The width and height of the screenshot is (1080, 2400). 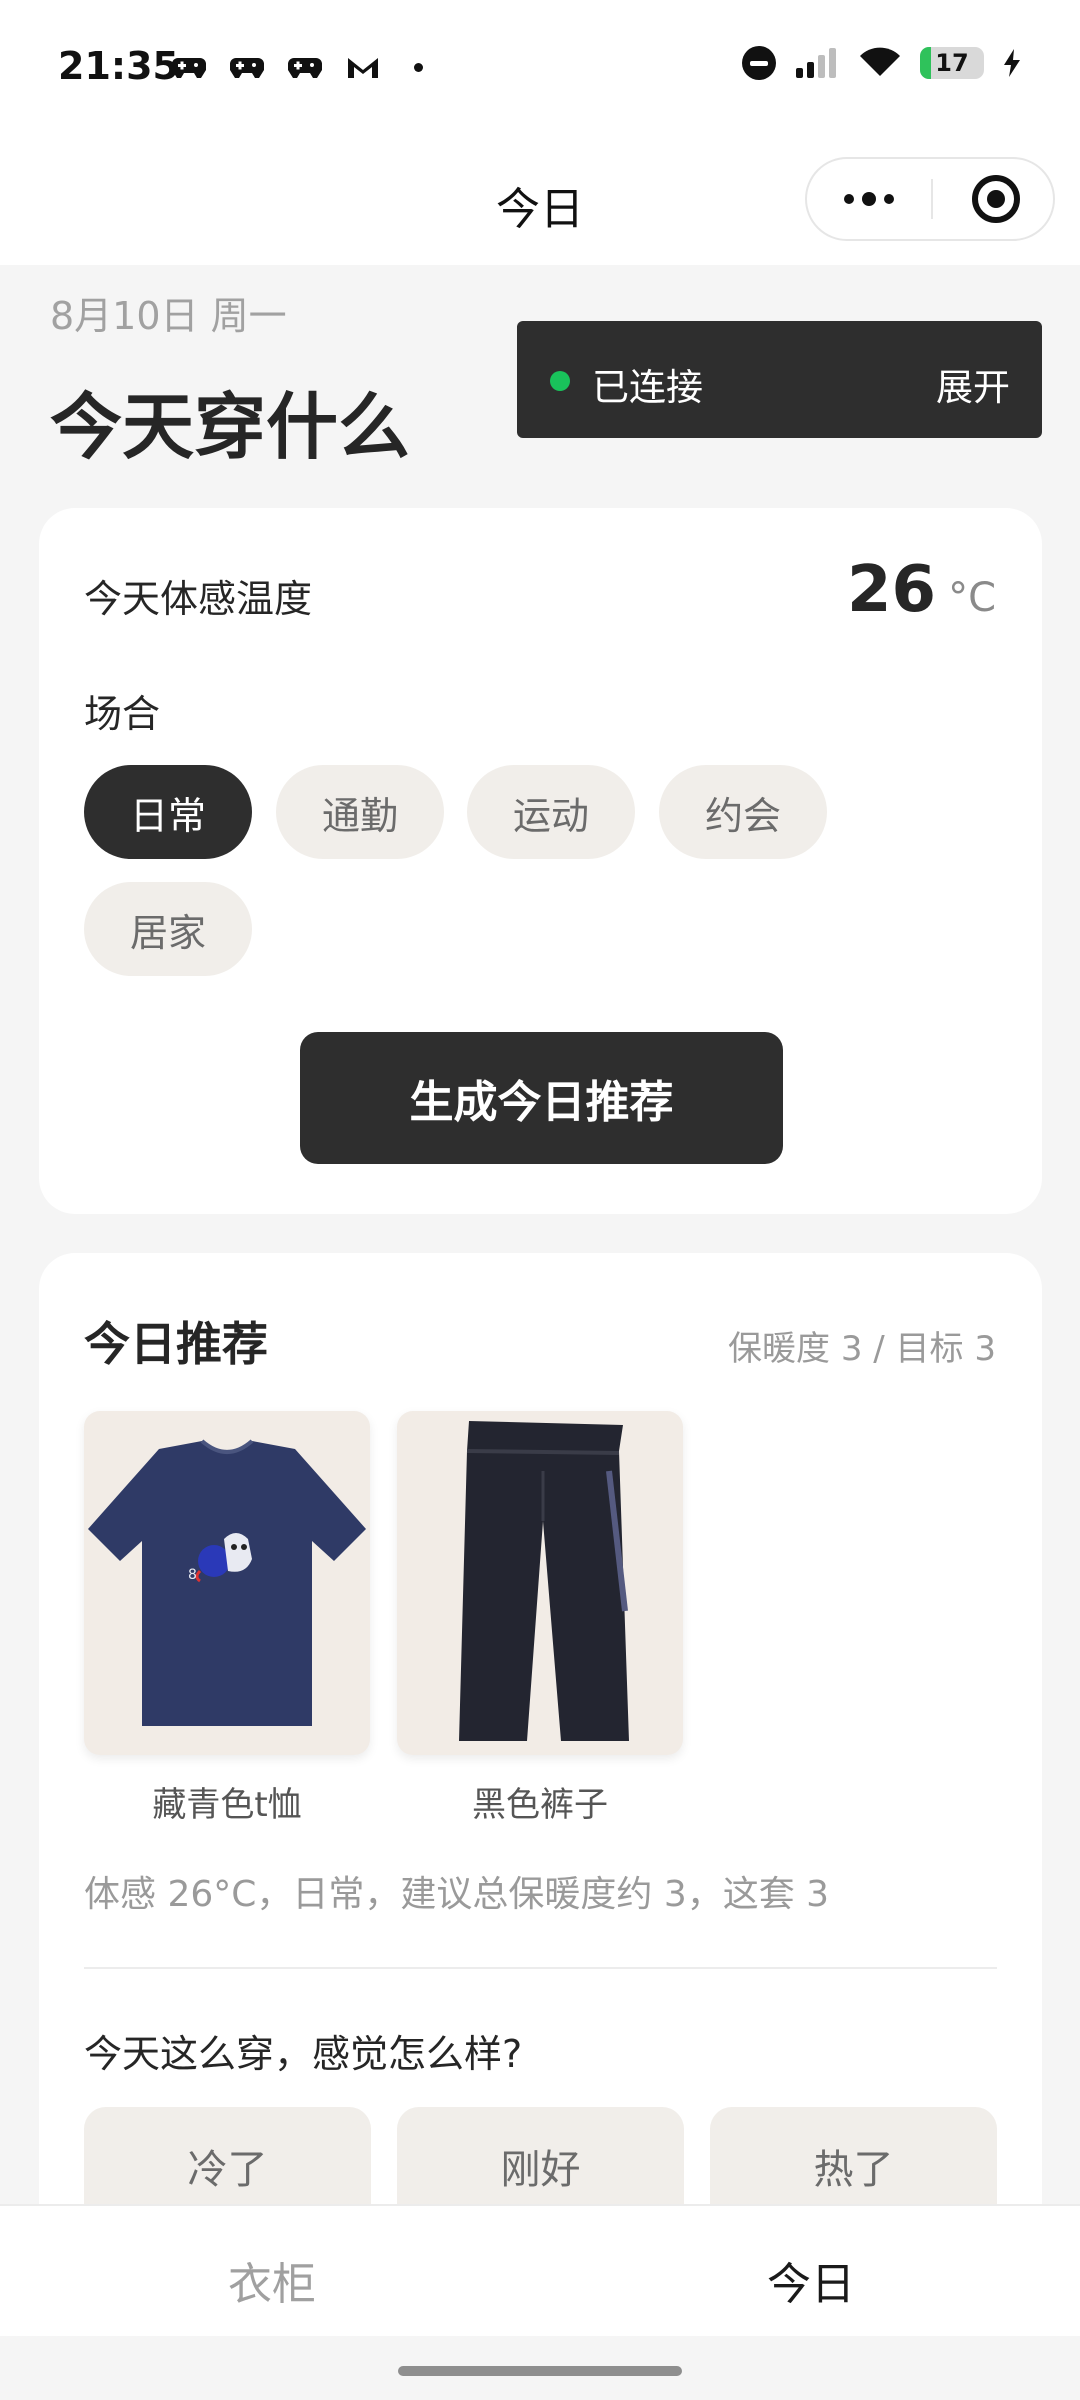 I want to click on temp-value: 26 °C, so click(x=921, y=590).